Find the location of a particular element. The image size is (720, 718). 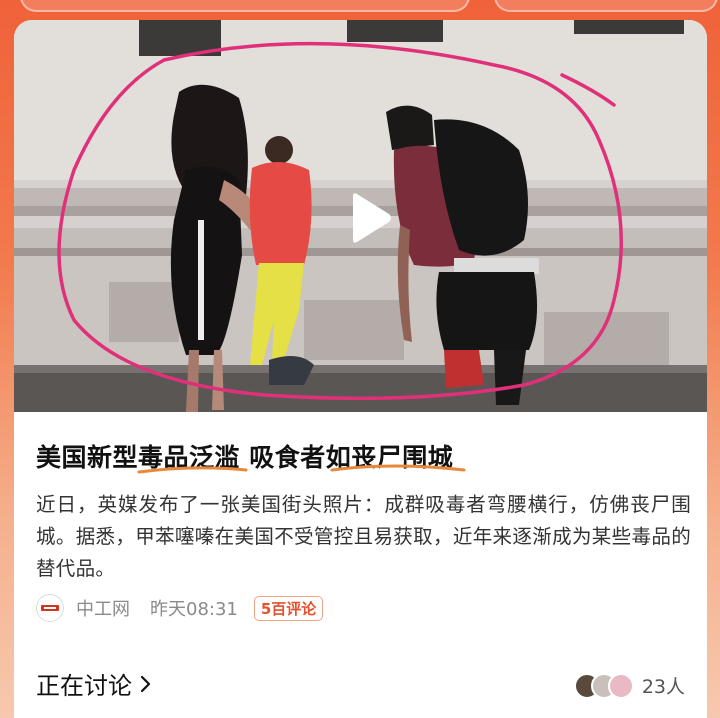

article-meta: 中工网 昨天08:31 5百评论 is located at coordinates (180, 608).